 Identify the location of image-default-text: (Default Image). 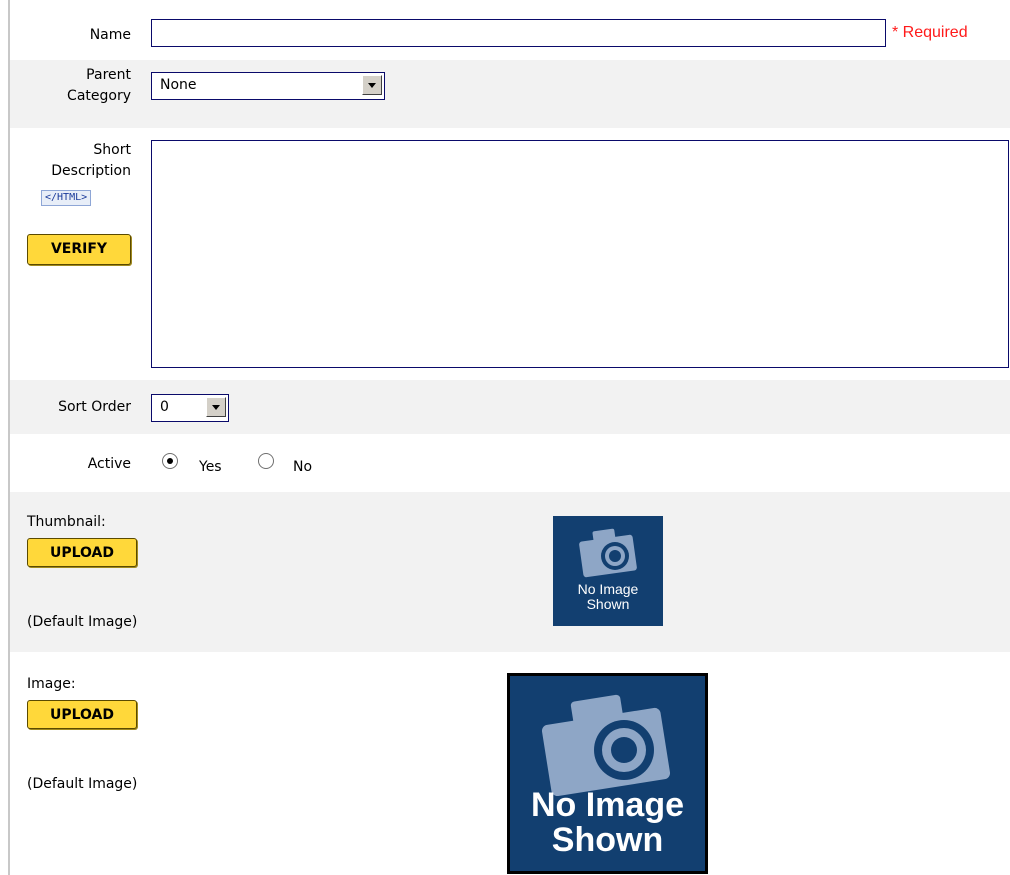
(82, 784).